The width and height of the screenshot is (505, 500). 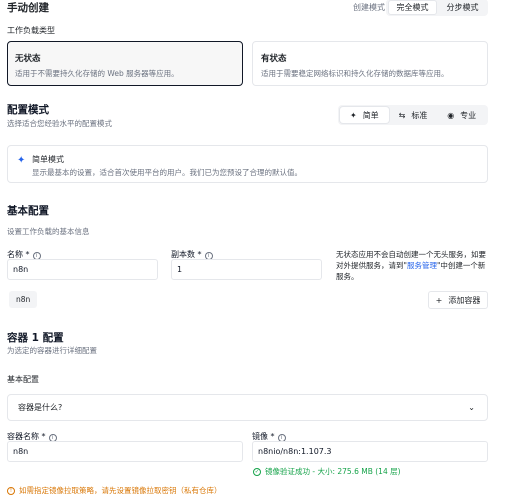 What do you see at coordinates (464, 300) in the screenshot?
I see `add-container-label: 添加容器` at bounding box center [464, 300].